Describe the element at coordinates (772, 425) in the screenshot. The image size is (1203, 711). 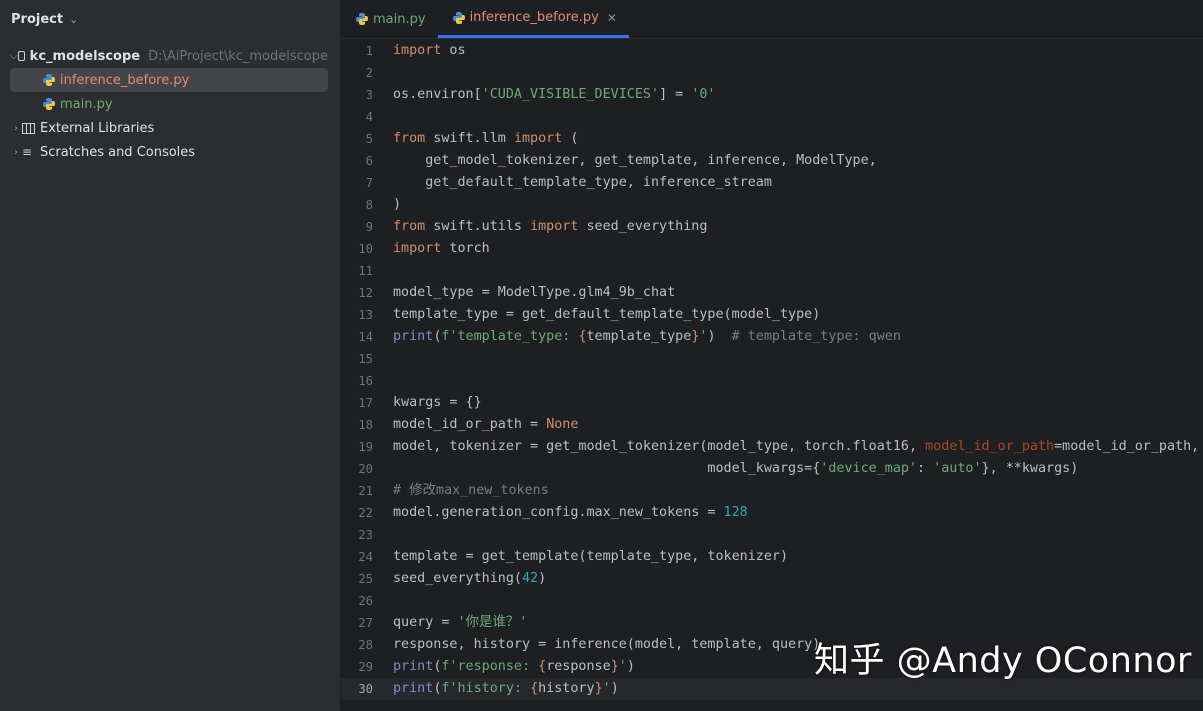
I see `code-line: 18 model_id_or_path = None` at that location.